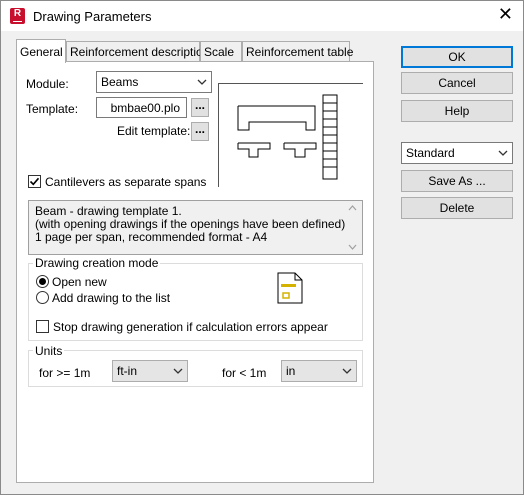  I want to click on units-lt1m-label: for < 1m, so click(244, 373).